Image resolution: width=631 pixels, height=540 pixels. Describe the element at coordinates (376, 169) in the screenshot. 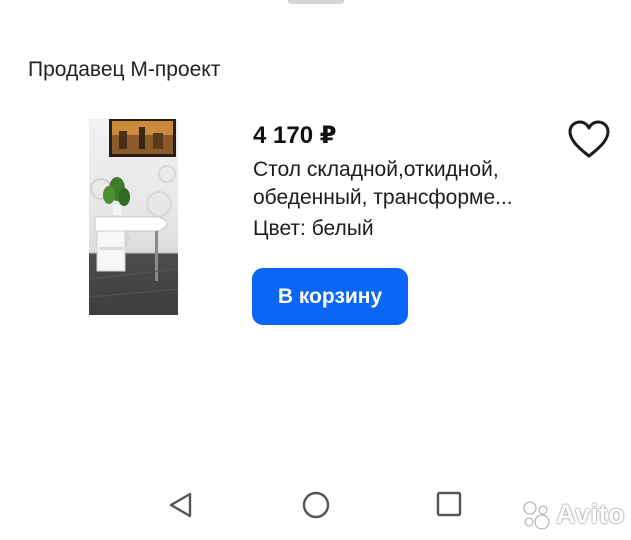

I see `product-title-line: Стол складной,откидной,` at that location.